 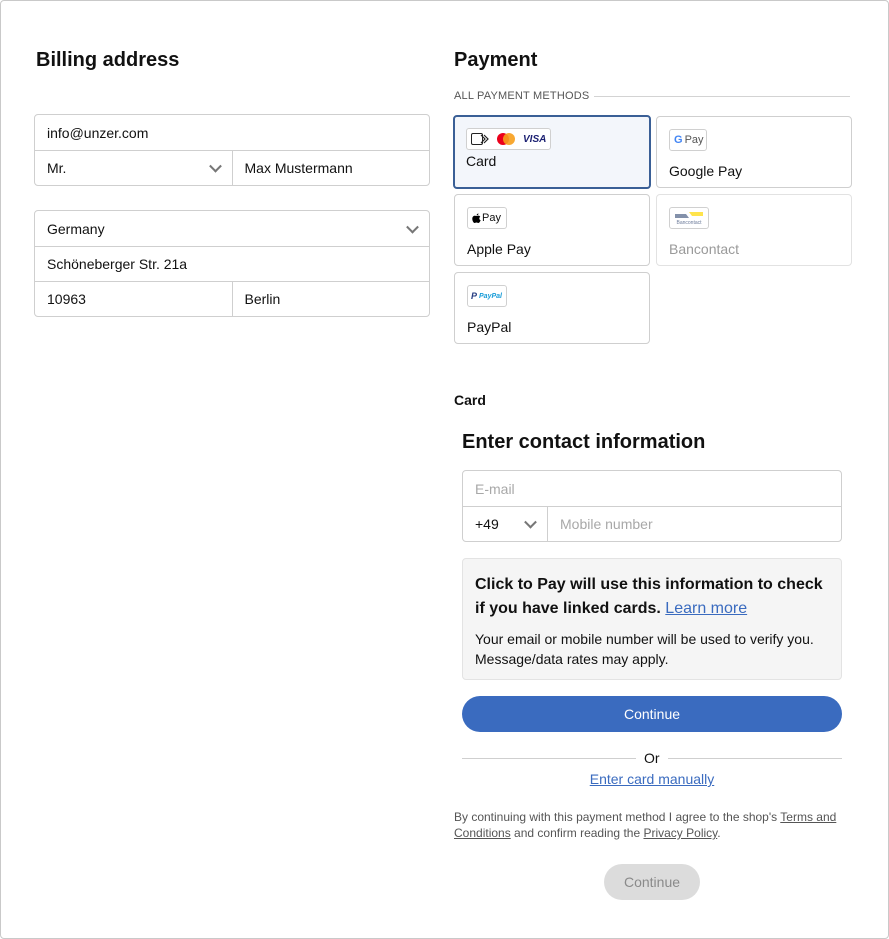 I want to click on or-separator: Or, so click(x=652, y=758).